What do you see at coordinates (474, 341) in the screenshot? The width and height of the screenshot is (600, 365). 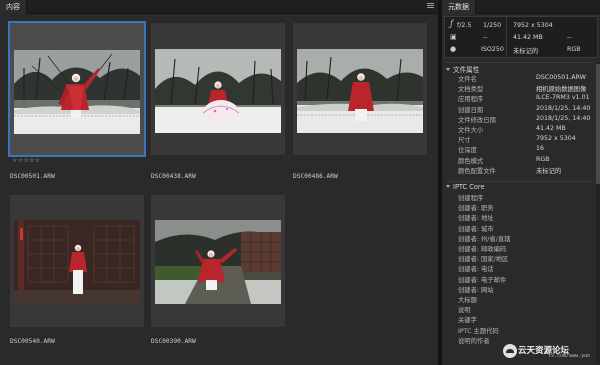 I see `metadata-key: 说明的作者` at bounding box center [474, 341].